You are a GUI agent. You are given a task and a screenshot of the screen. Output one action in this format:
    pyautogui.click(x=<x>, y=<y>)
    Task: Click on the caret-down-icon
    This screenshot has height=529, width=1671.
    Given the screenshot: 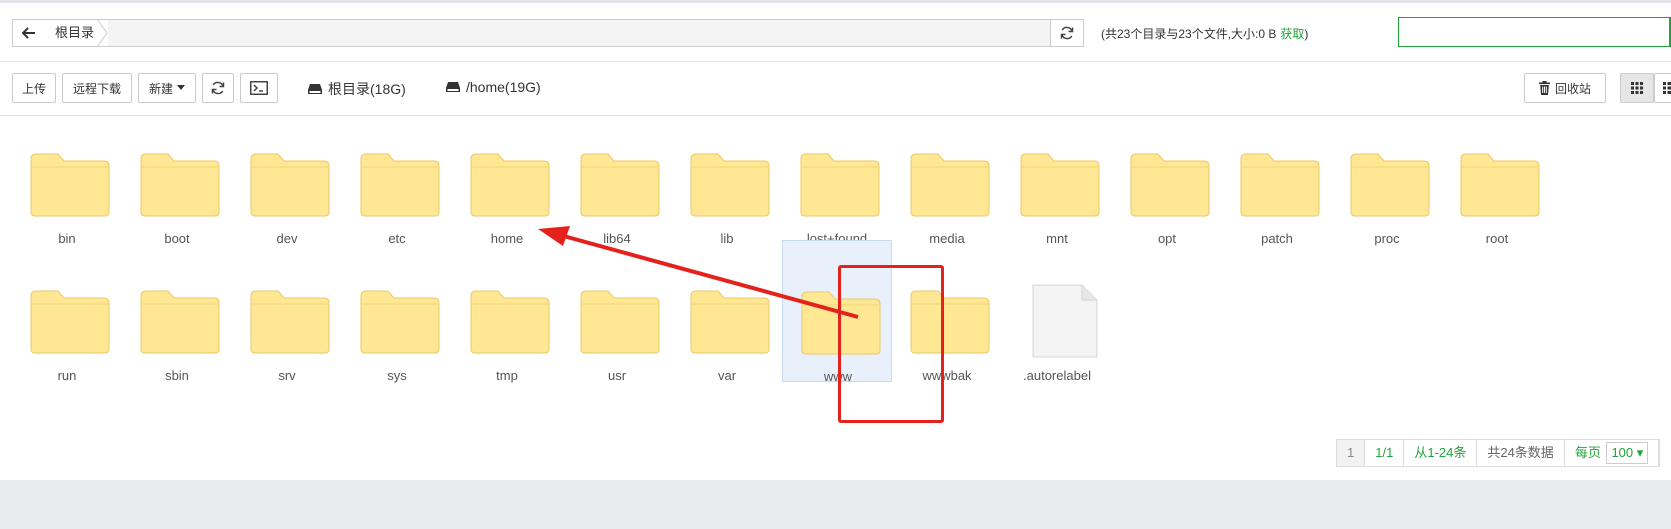 What is the action you would take?
    pyautogui.click(x=181, y=88)
    